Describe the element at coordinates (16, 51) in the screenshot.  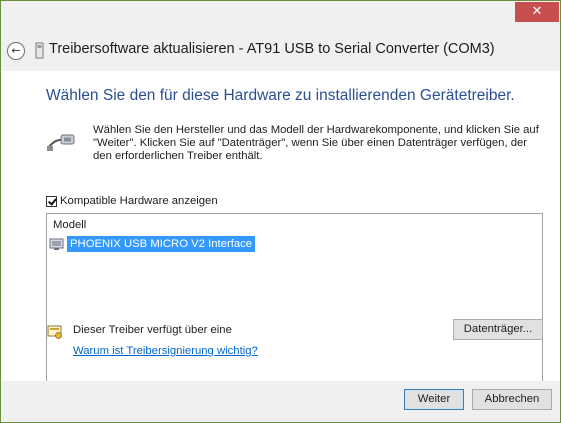
I see `back-arrow-icon: ←` at that location.